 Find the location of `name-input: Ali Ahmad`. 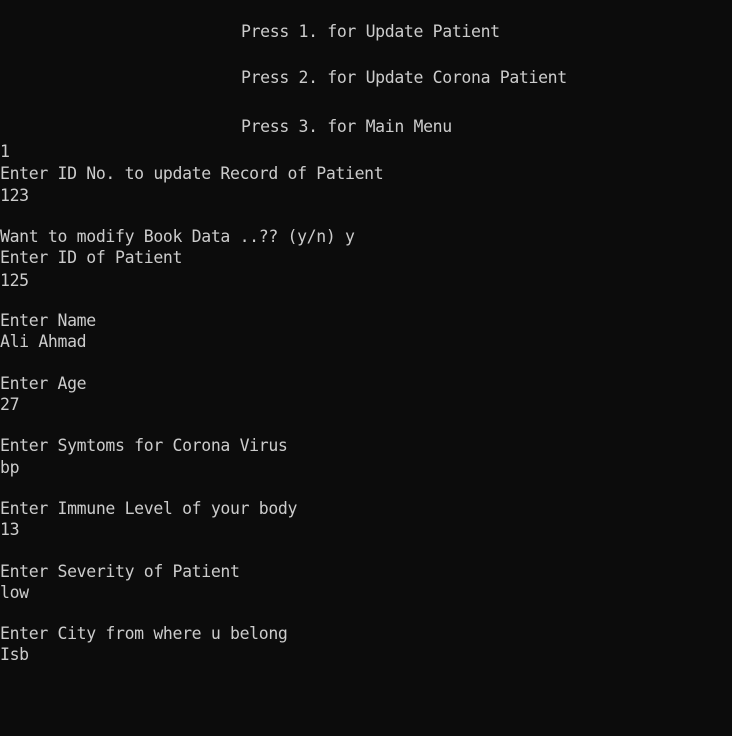

name-input: Ali Ahmad is located at coordinates (43, 341).